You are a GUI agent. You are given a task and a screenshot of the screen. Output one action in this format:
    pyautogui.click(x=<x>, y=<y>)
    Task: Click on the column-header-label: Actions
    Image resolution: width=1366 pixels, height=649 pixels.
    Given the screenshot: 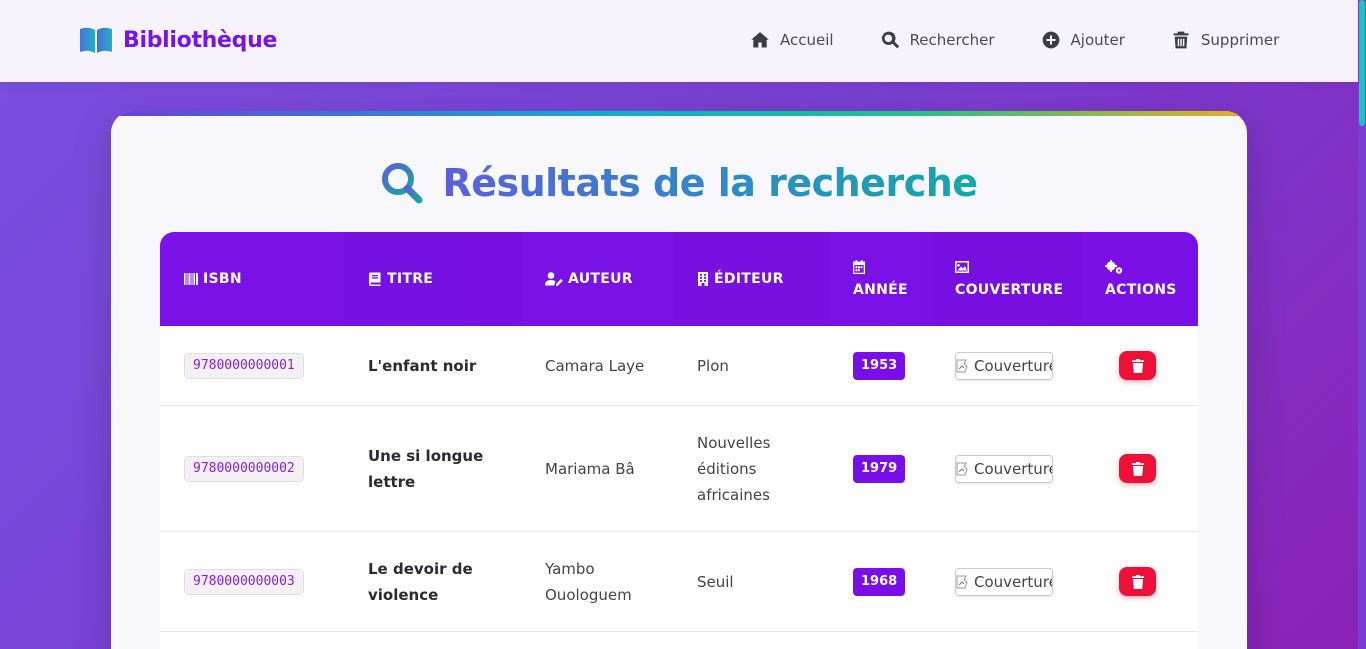 What is the action you would take?
    pyautogui.click(x=1141, y=290)
    